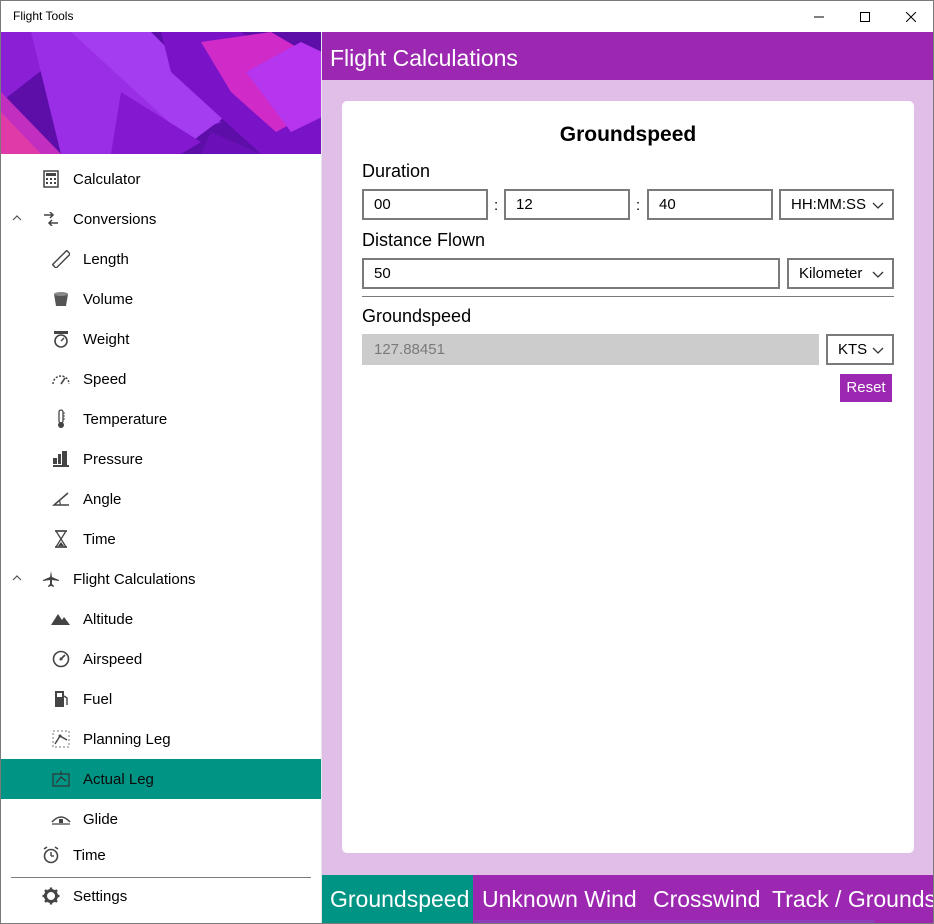 This screenshot has width=934, height=924. Describe the element at coordinates (51, 579) in the screenshot. I see `airplane-icon` at that location.